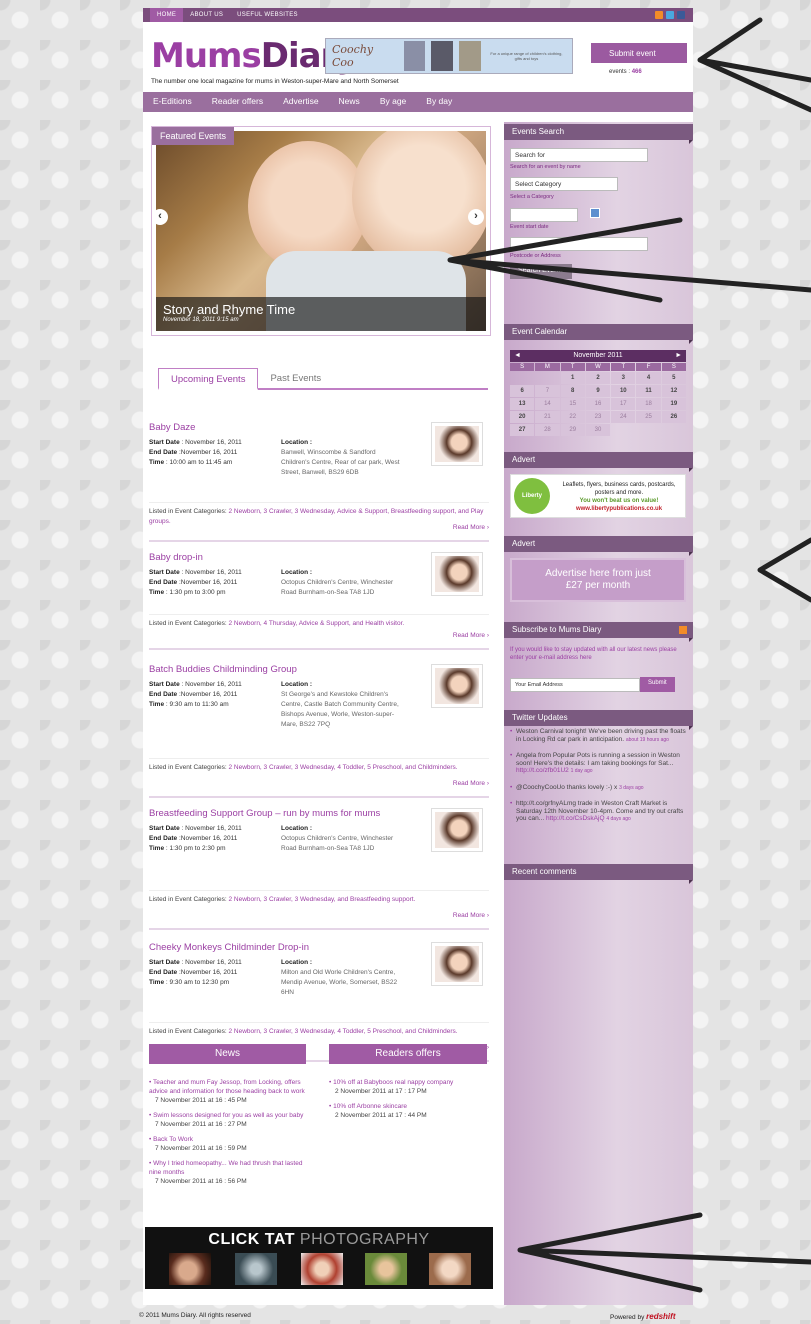 This screenshot has height=1324, width=811. I want to click on featured-title: Story and Rhyme Time, so click(321, 309).